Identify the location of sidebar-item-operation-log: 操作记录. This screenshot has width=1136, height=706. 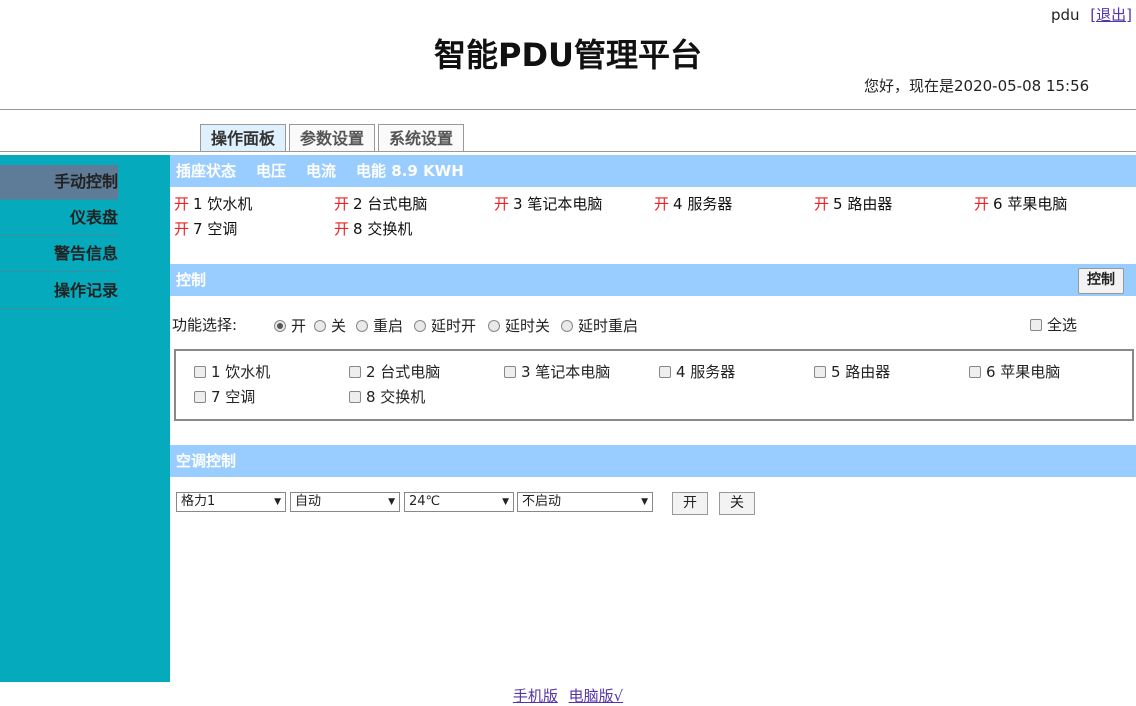
(59, 291).